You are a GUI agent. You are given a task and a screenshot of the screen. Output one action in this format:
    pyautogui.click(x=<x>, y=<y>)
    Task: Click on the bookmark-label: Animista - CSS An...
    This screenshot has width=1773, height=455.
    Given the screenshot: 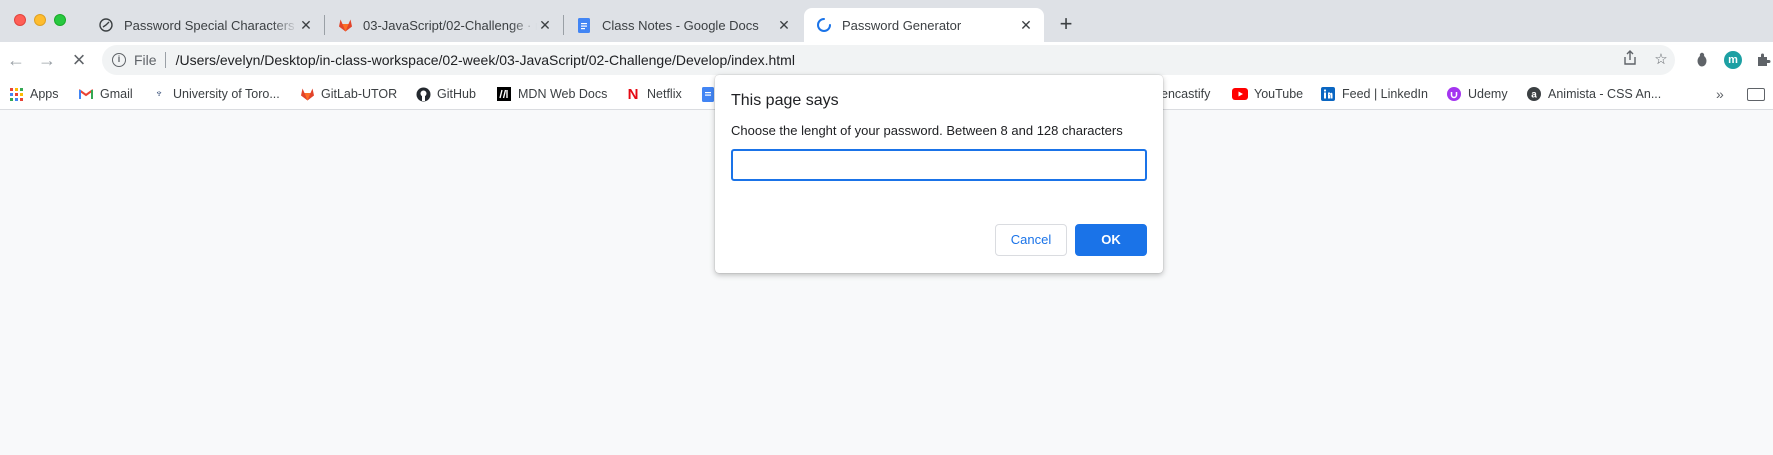 What is the action you would take?
    pyautogui.click(x=1605, y=94)
    